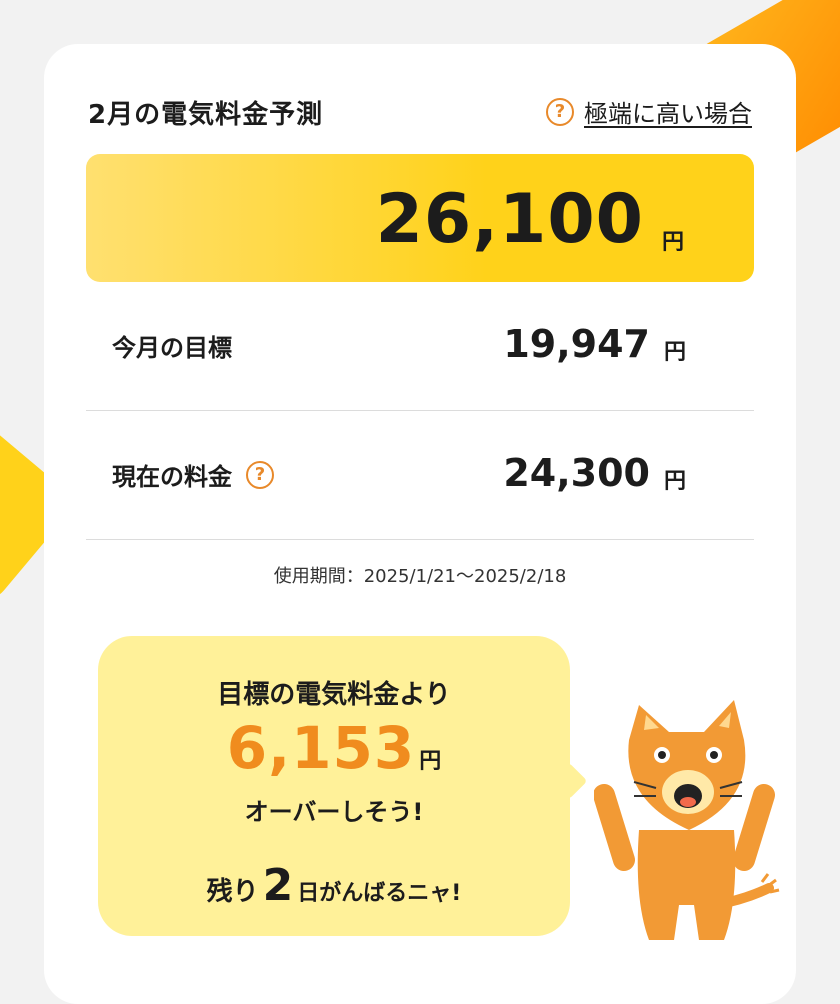 The width and height of the screenshot is (840, 1004). Describe the element at coordinates (668, 114) in the screenshot. I see `extreme-high-help-text: 極端に高い場合` at that location.